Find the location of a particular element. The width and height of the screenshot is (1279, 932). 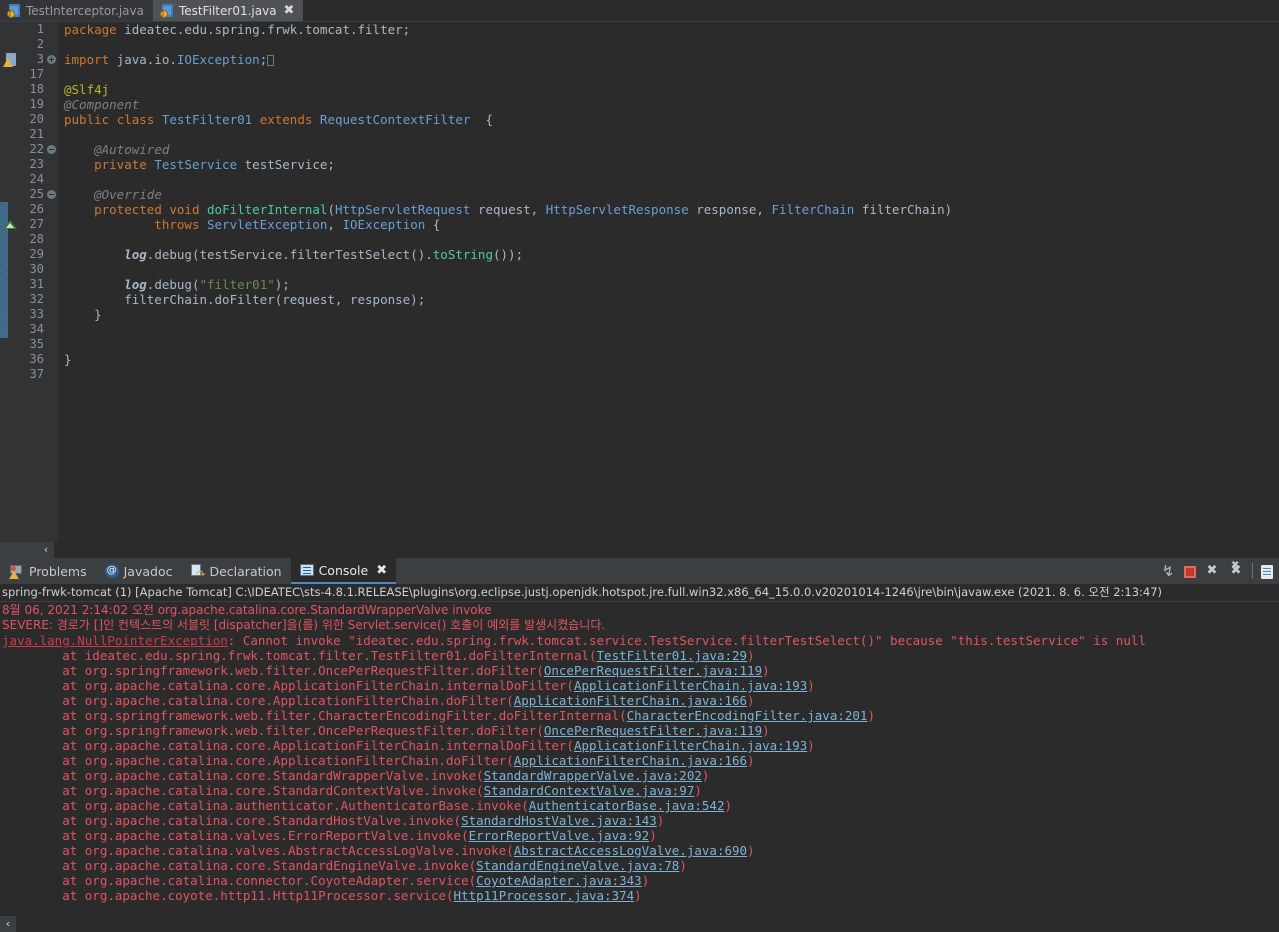

tab-javadoc: @ Javadoc is located at coordinates (139, 571).